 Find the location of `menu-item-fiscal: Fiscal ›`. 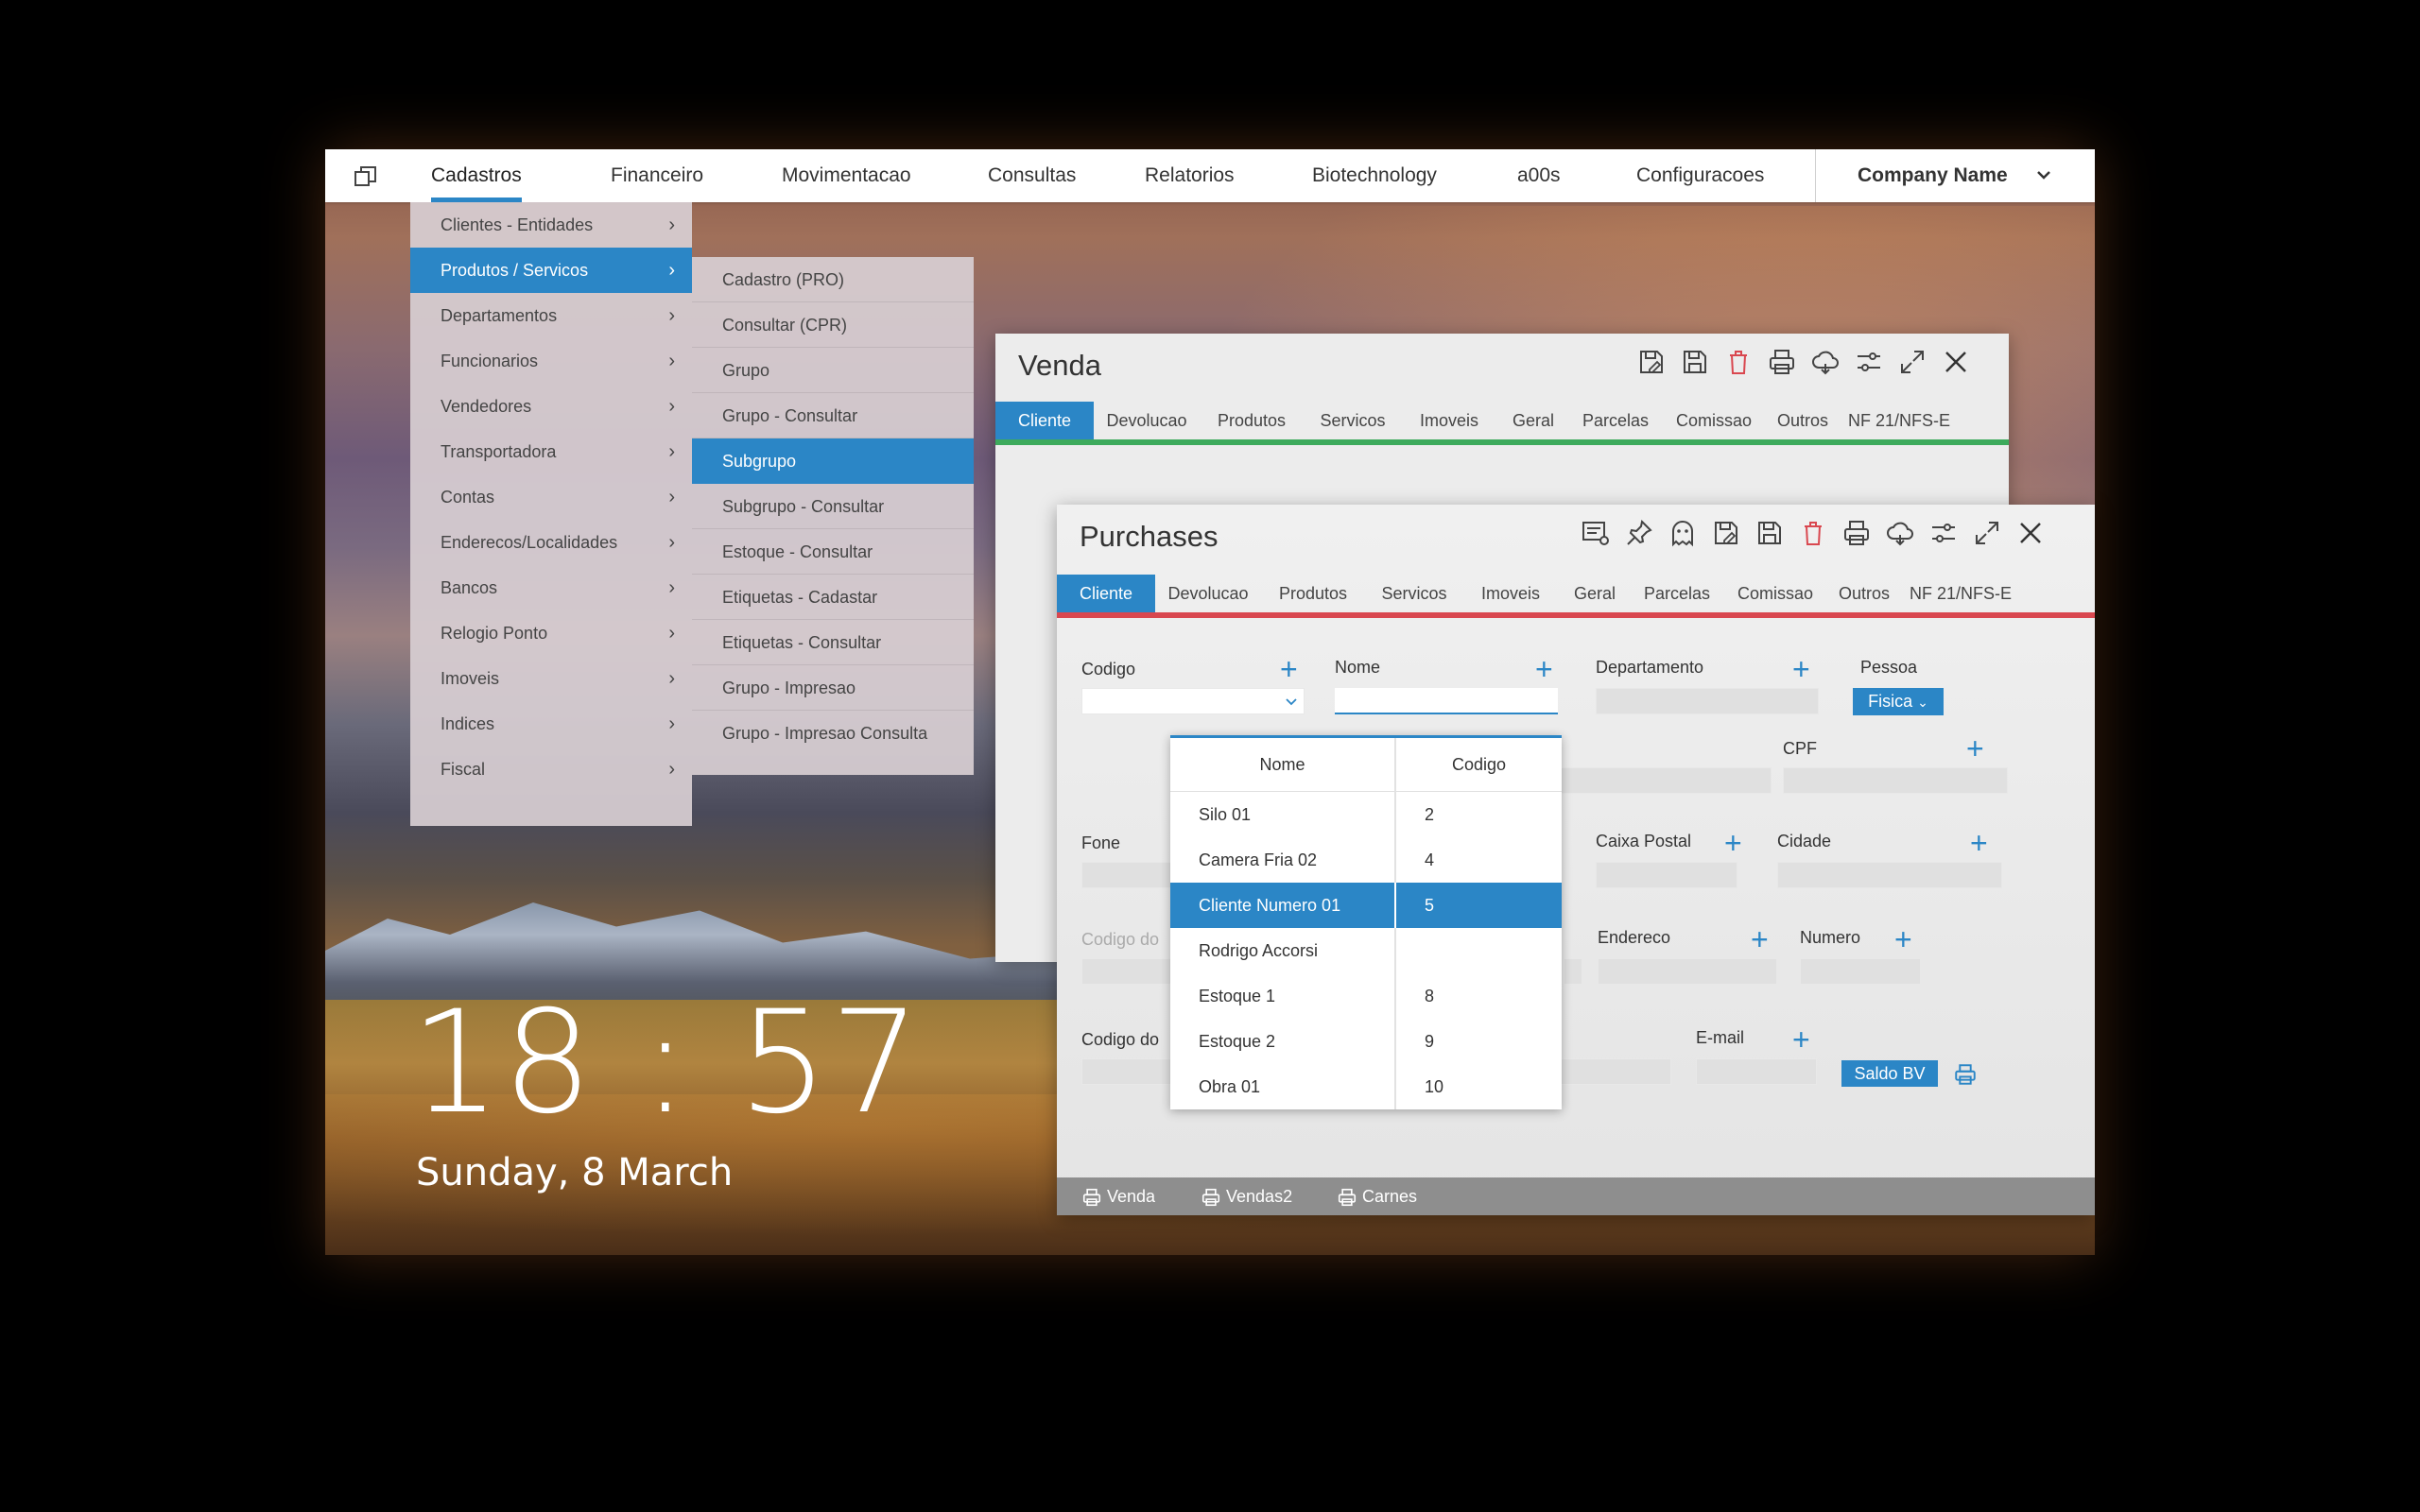

menu-item-fiscal: Fiscal › is located at coordinates (551, 769).